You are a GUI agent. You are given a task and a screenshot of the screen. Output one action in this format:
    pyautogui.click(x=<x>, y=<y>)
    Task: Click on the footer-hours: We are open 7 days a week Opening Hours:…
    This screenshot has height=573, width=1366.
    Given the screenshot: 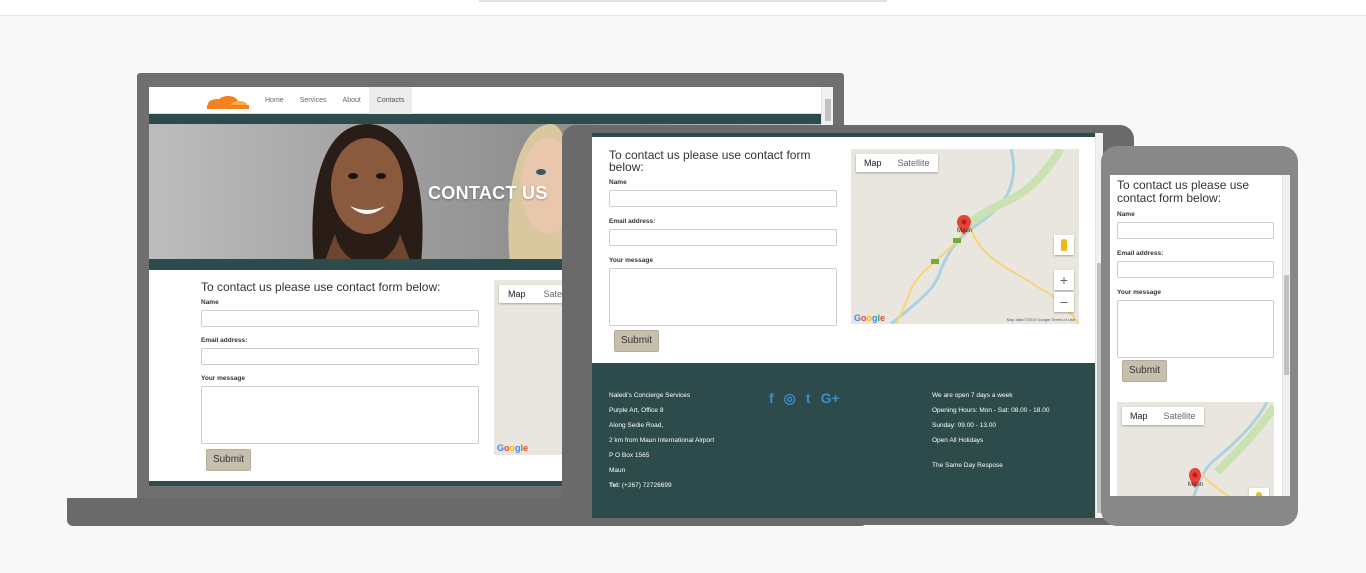 What is the action you would take?
    pyautogui.click(x=990, y=430)
    